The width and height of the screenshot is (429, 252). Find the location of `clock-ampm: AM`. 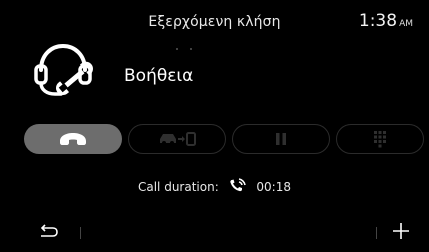

clock-ampm: AM is located at coordinates (406, 24).